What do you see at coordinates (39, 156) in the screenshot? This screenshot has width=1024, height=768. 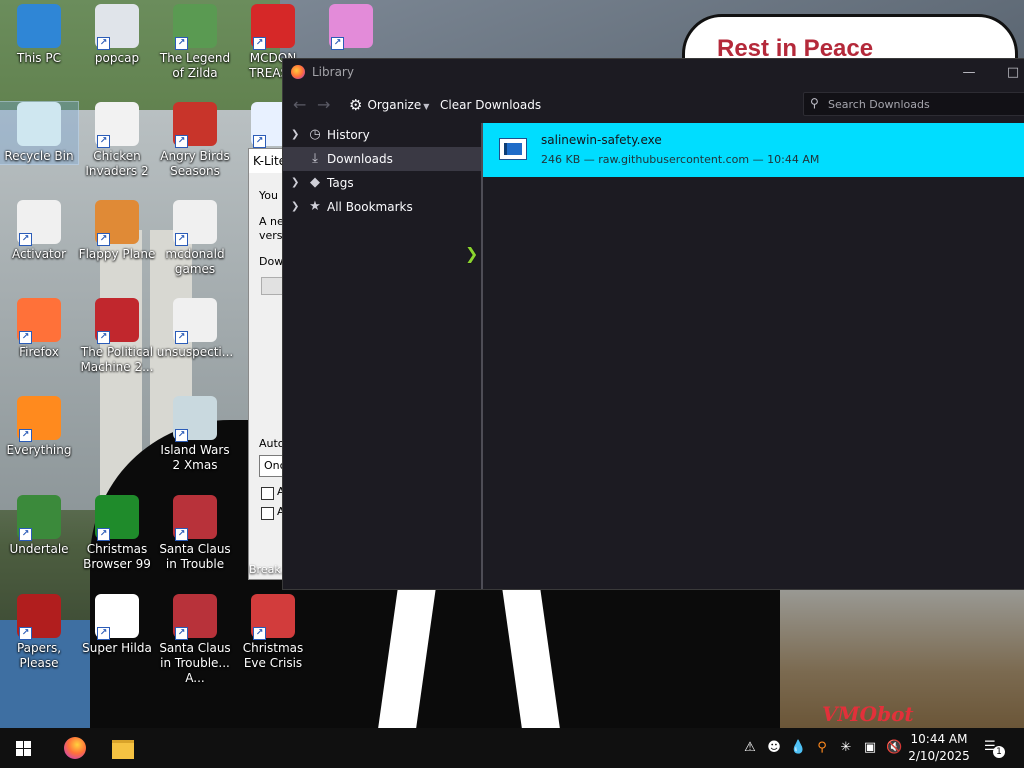 I see `desktop-icon-label: Recycle Bin` at bounding box center [39, 156].